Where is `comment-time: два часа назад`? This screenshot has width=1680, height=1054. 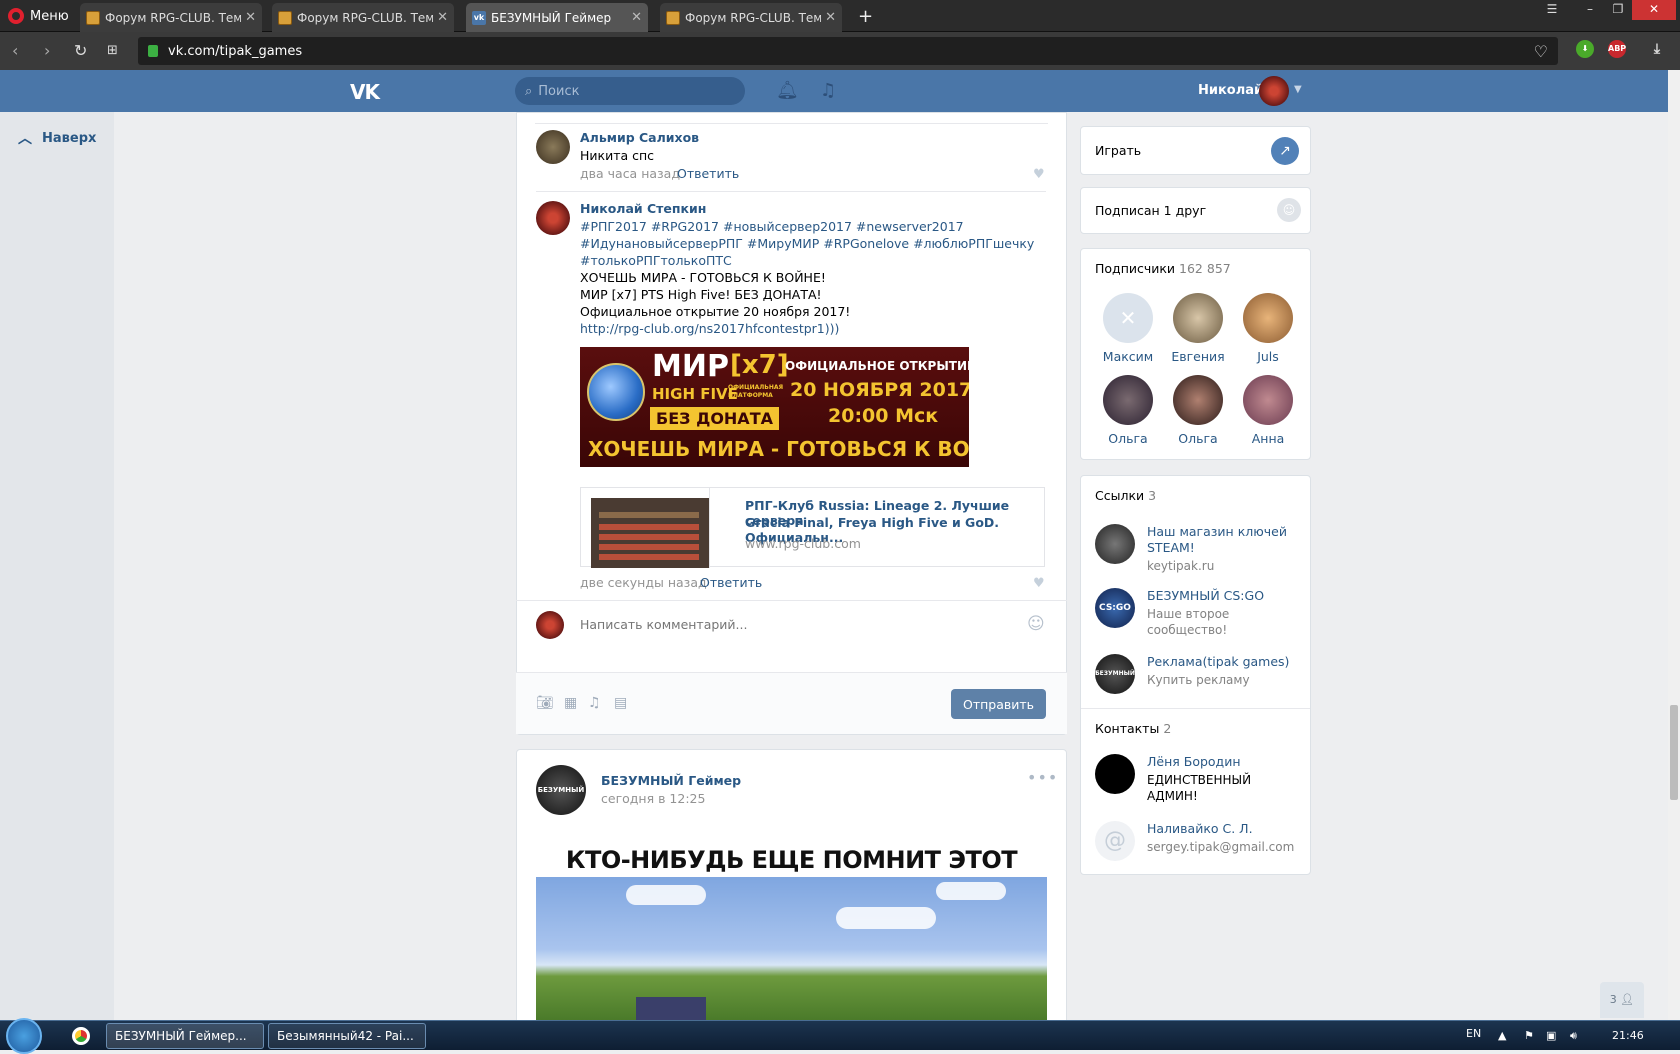 comment-time: два часа назад is located at coordinates (630, 173).